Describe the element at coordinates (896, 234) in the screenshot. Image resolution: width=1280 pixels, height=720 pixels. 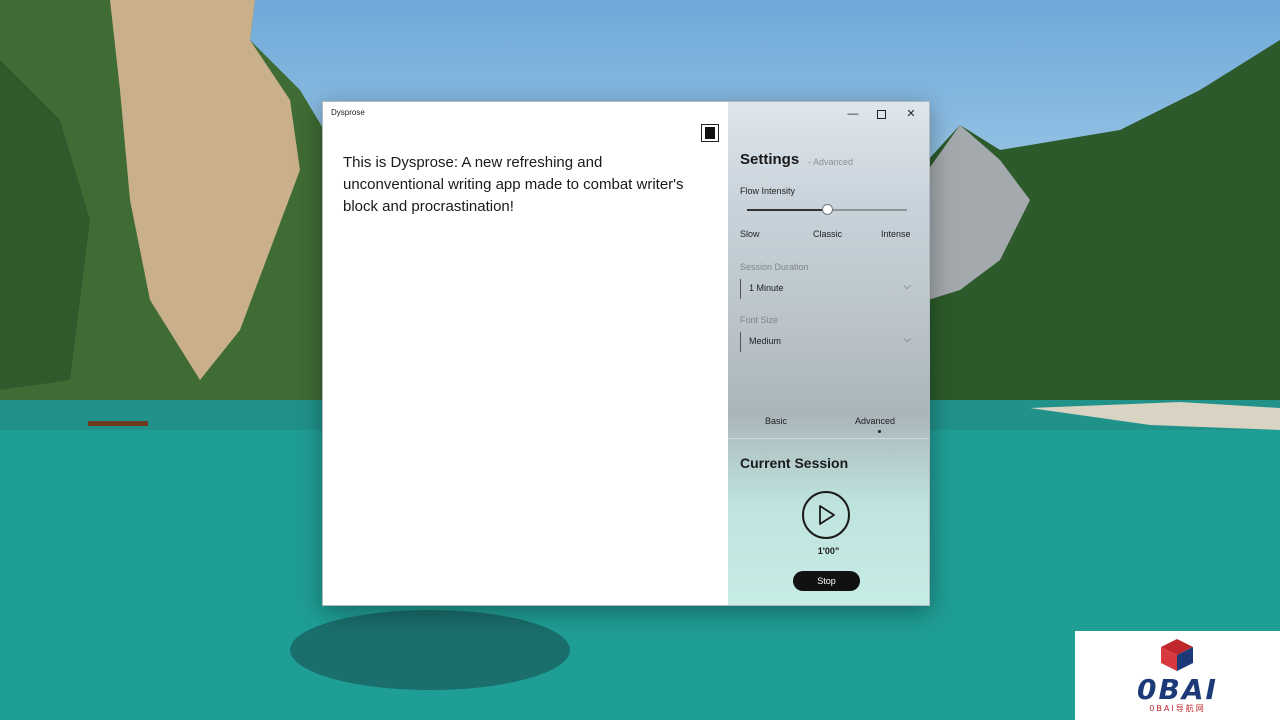
I see `tick-intense: Intense` at that location.